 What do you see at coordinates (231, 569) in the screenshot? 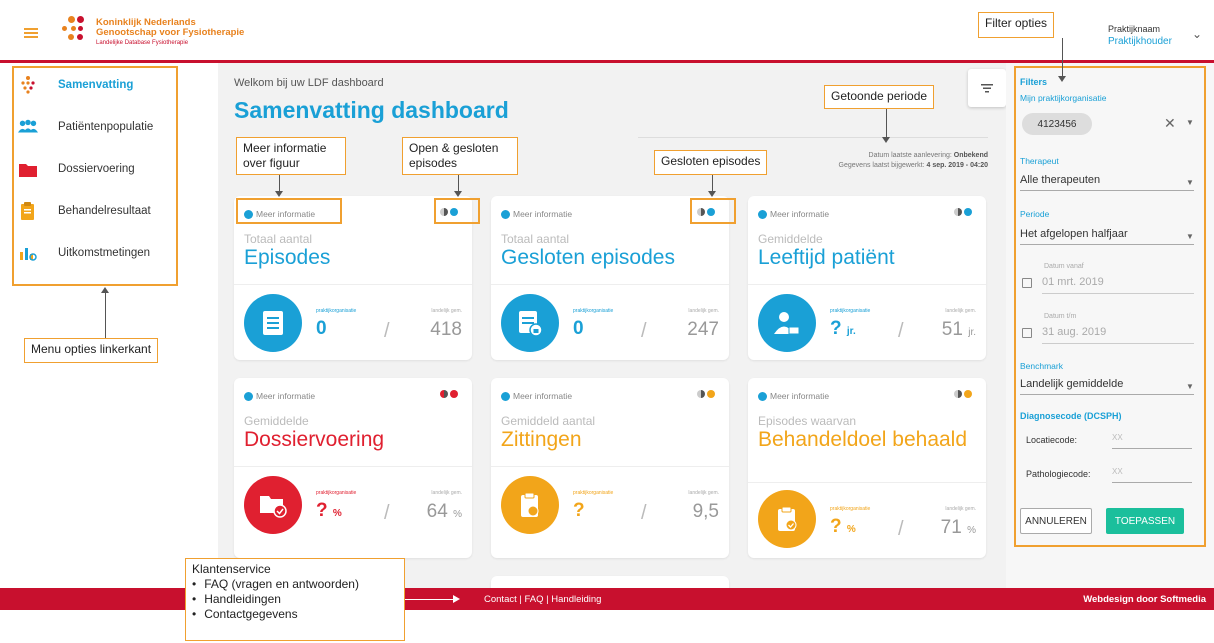
I see `klantenservice-title: Klantenservice` at bounding box center [231, 569].